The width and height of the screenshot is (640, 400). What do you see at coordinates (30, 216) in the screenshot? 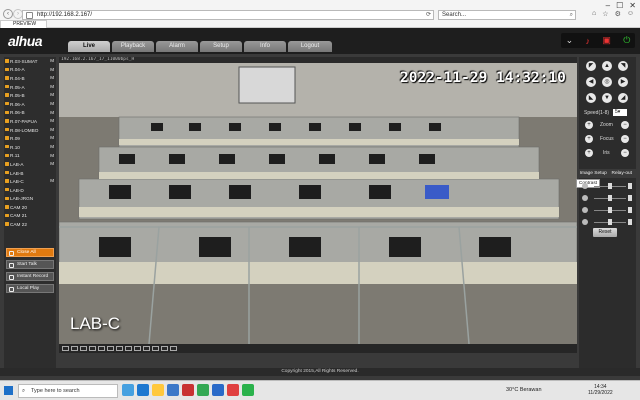
I see `camera-list-item: CAM 21` at bounding box center [30, 216].